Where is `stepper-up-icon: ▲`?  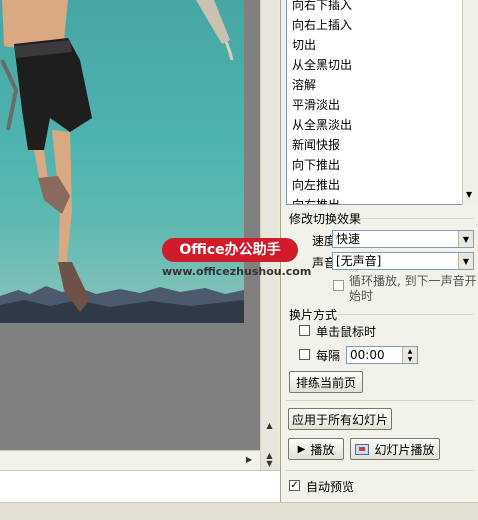 stepper-up-icon: ▲ is located at coordinates (409, 351).